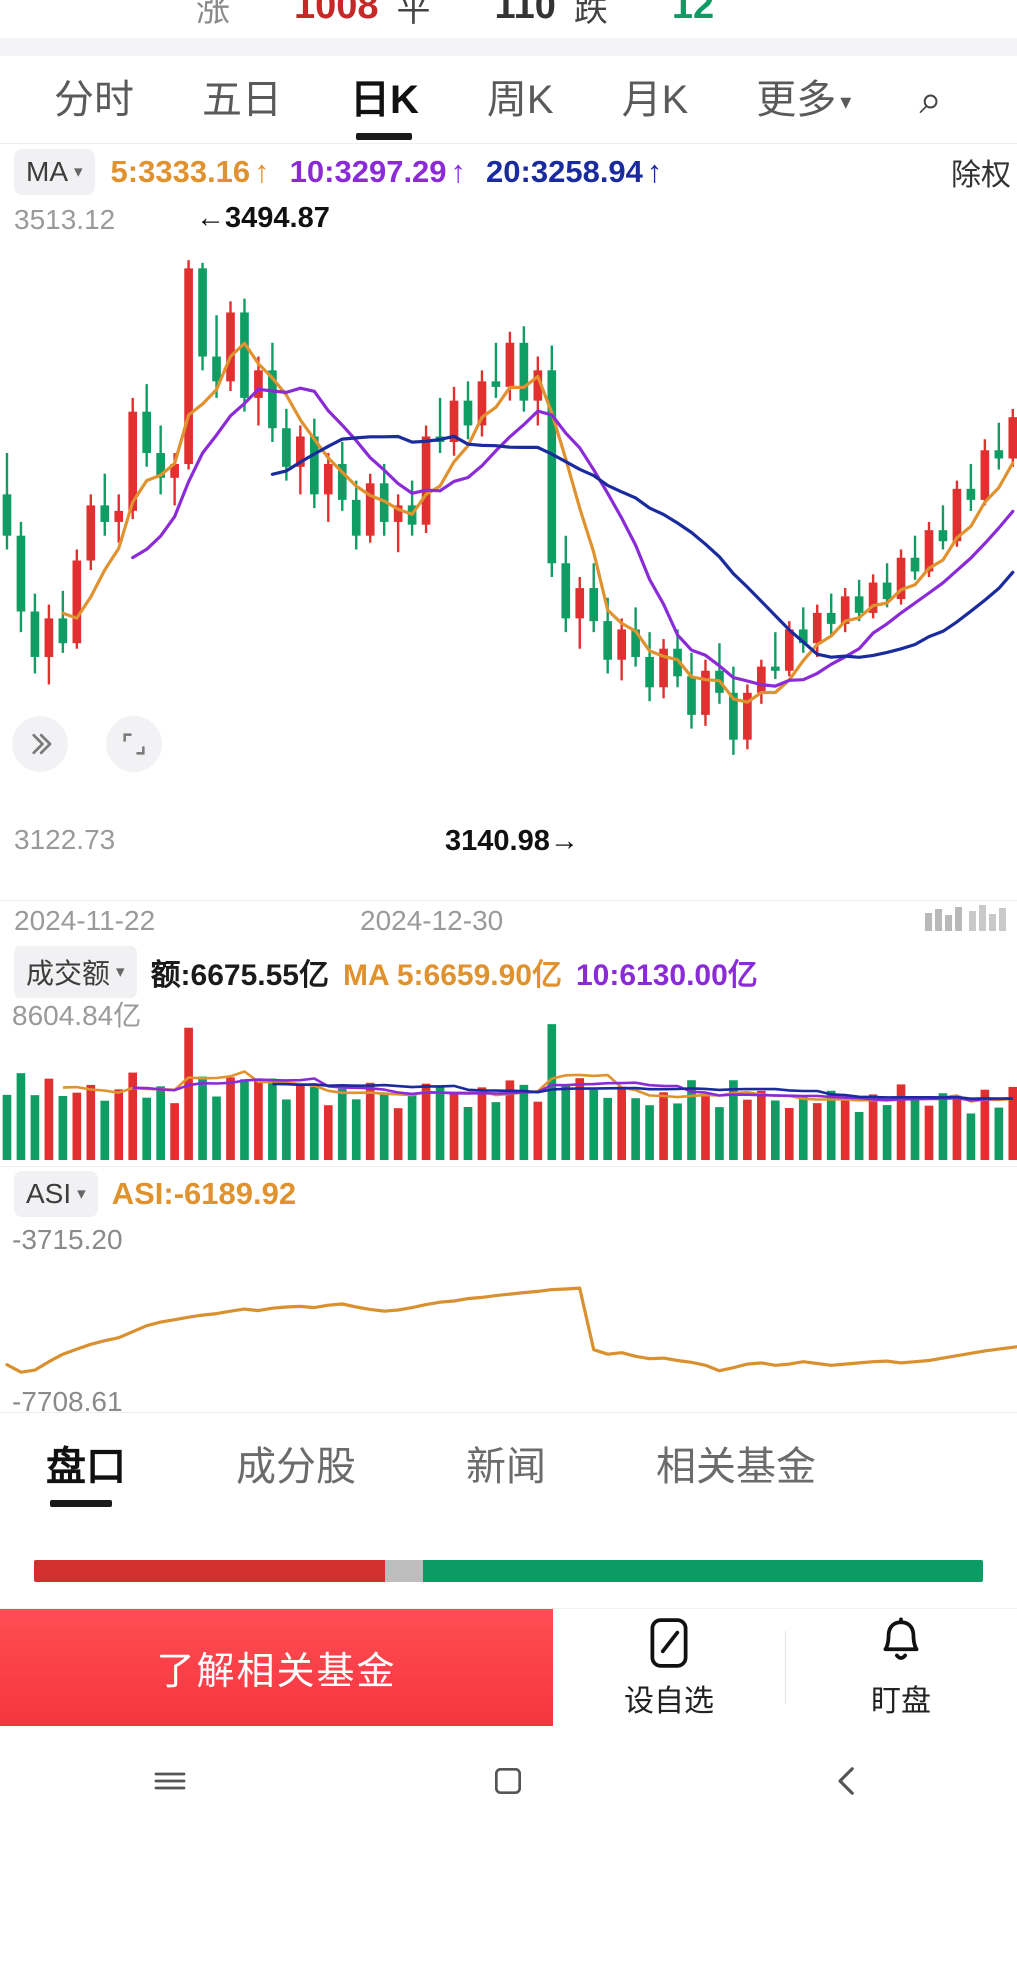 This screenshot has width=1017, height=1979. Describe the element at coordinates (68, 973) in the screenshot. I see `volume-chip-label: 成交额` at that location.